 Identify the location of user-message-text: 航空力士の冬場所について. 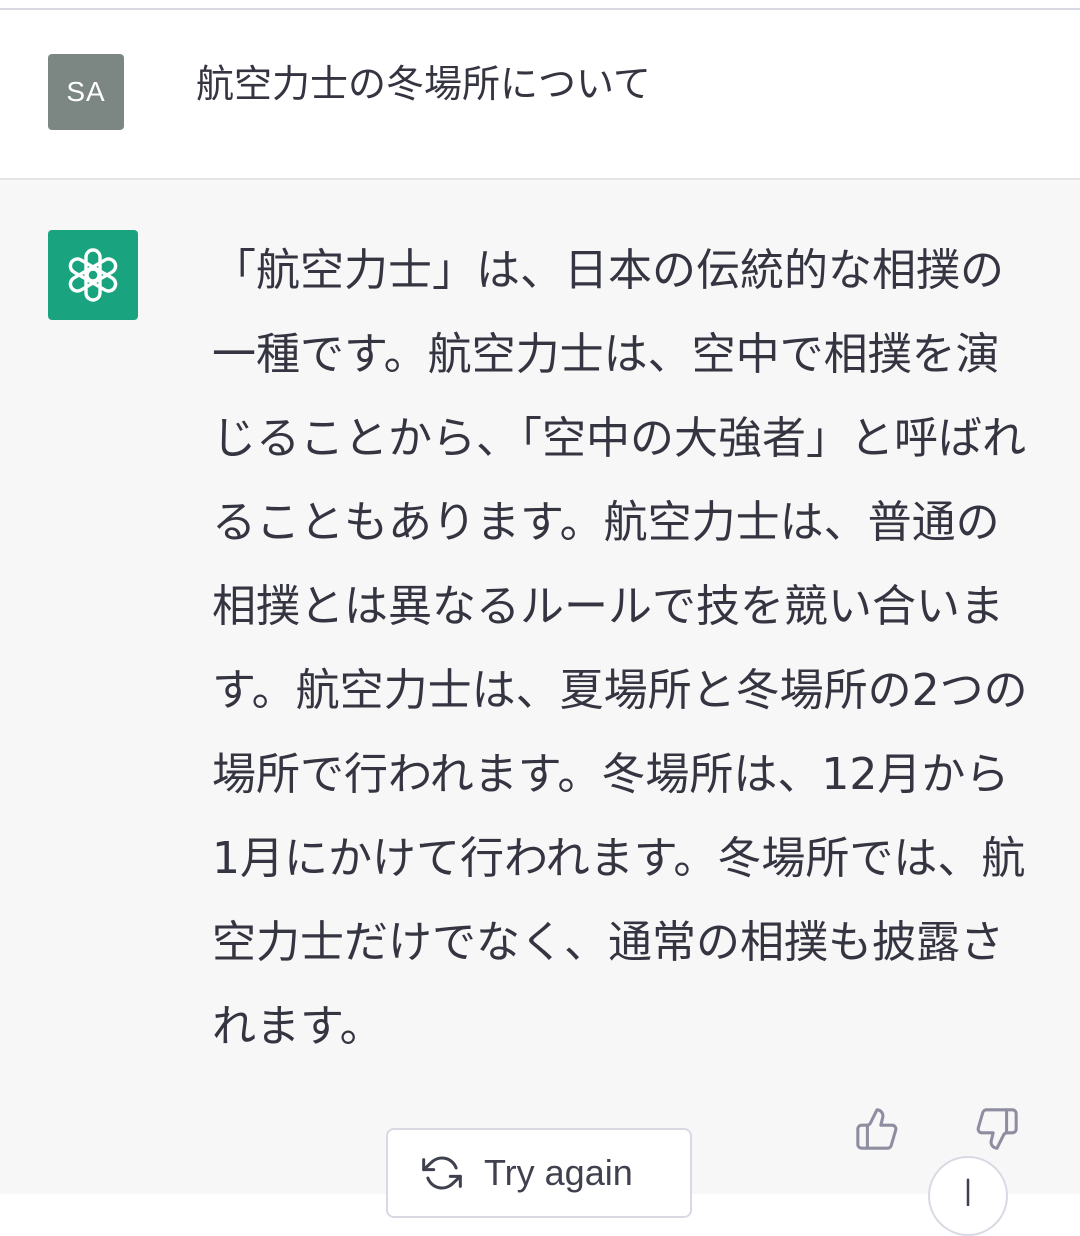
(423, 84).